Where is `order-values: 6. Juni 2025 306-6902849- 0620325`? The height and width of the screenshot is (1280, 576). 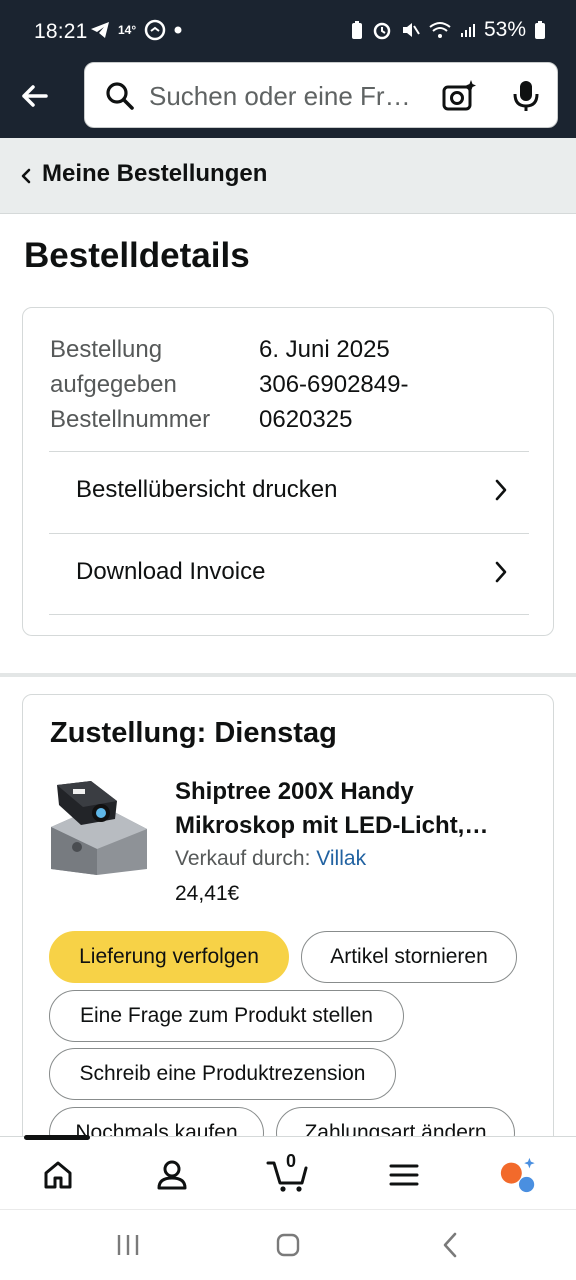 order-values: 6. Juni 2025 306-6902849- 0620325 is located at coordinates (394, 384).